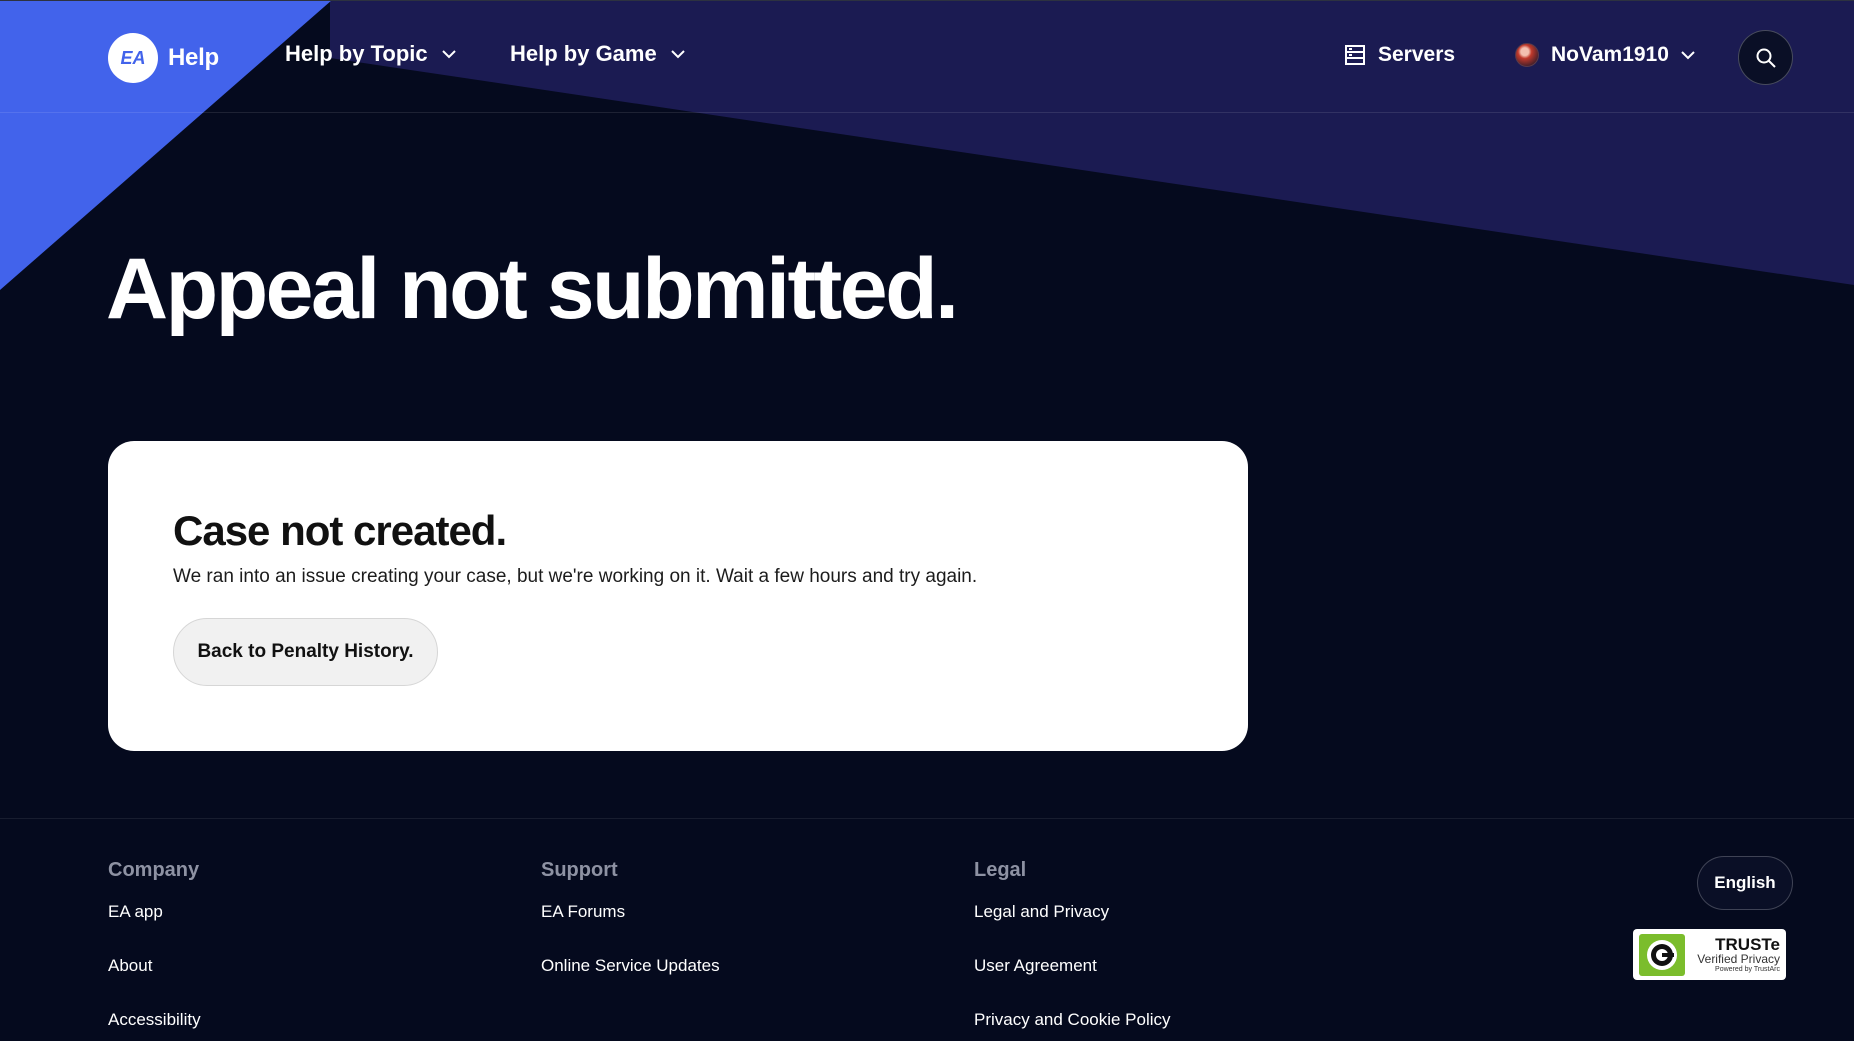 The image size is (1854, 1041). Describe the element at coordinates (1738, 959) in the screenshot. I see `truste-subtitle: Verified Privacy` at that location.